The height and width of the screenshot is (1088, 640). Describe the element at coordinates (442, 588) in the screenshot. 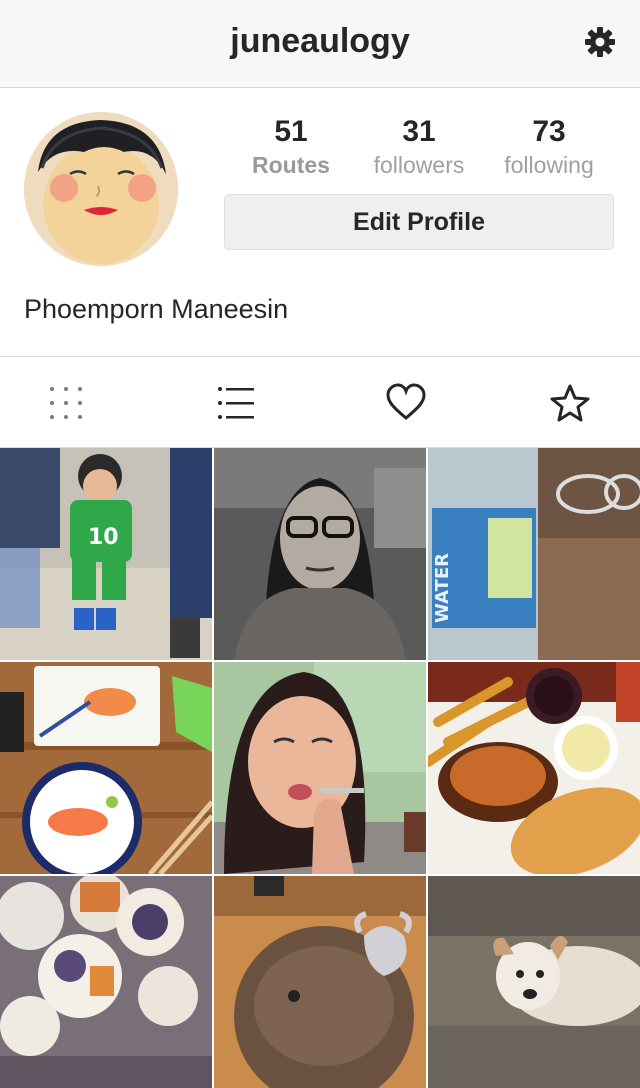

I see `svg-text: WATER` at that location.